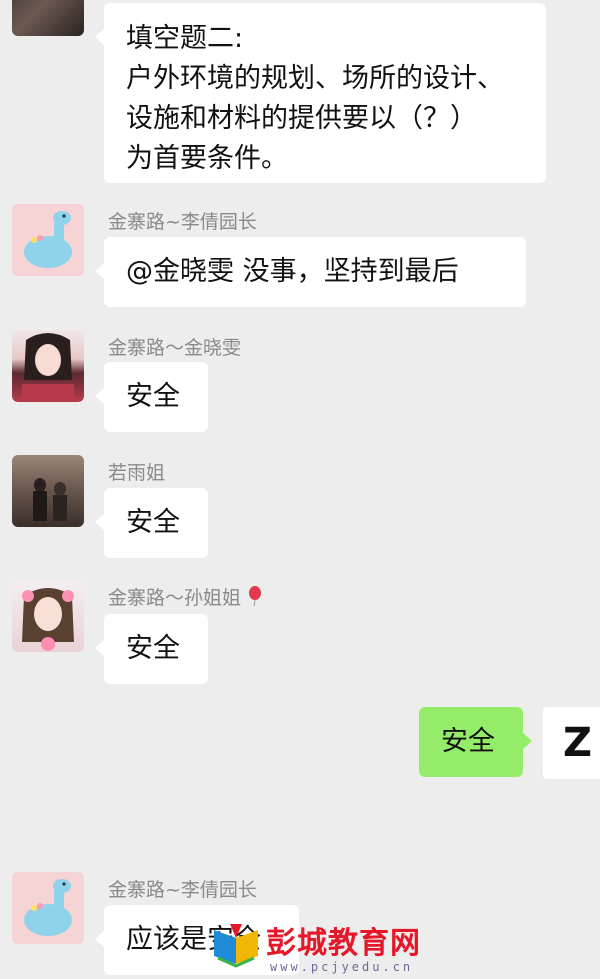 The height and width of the screenshot is (979, 600). Describe the element at coordinates (185, 597) in the screenshot. I see `sender-name: 金寨路～孙姐姐` at that location.